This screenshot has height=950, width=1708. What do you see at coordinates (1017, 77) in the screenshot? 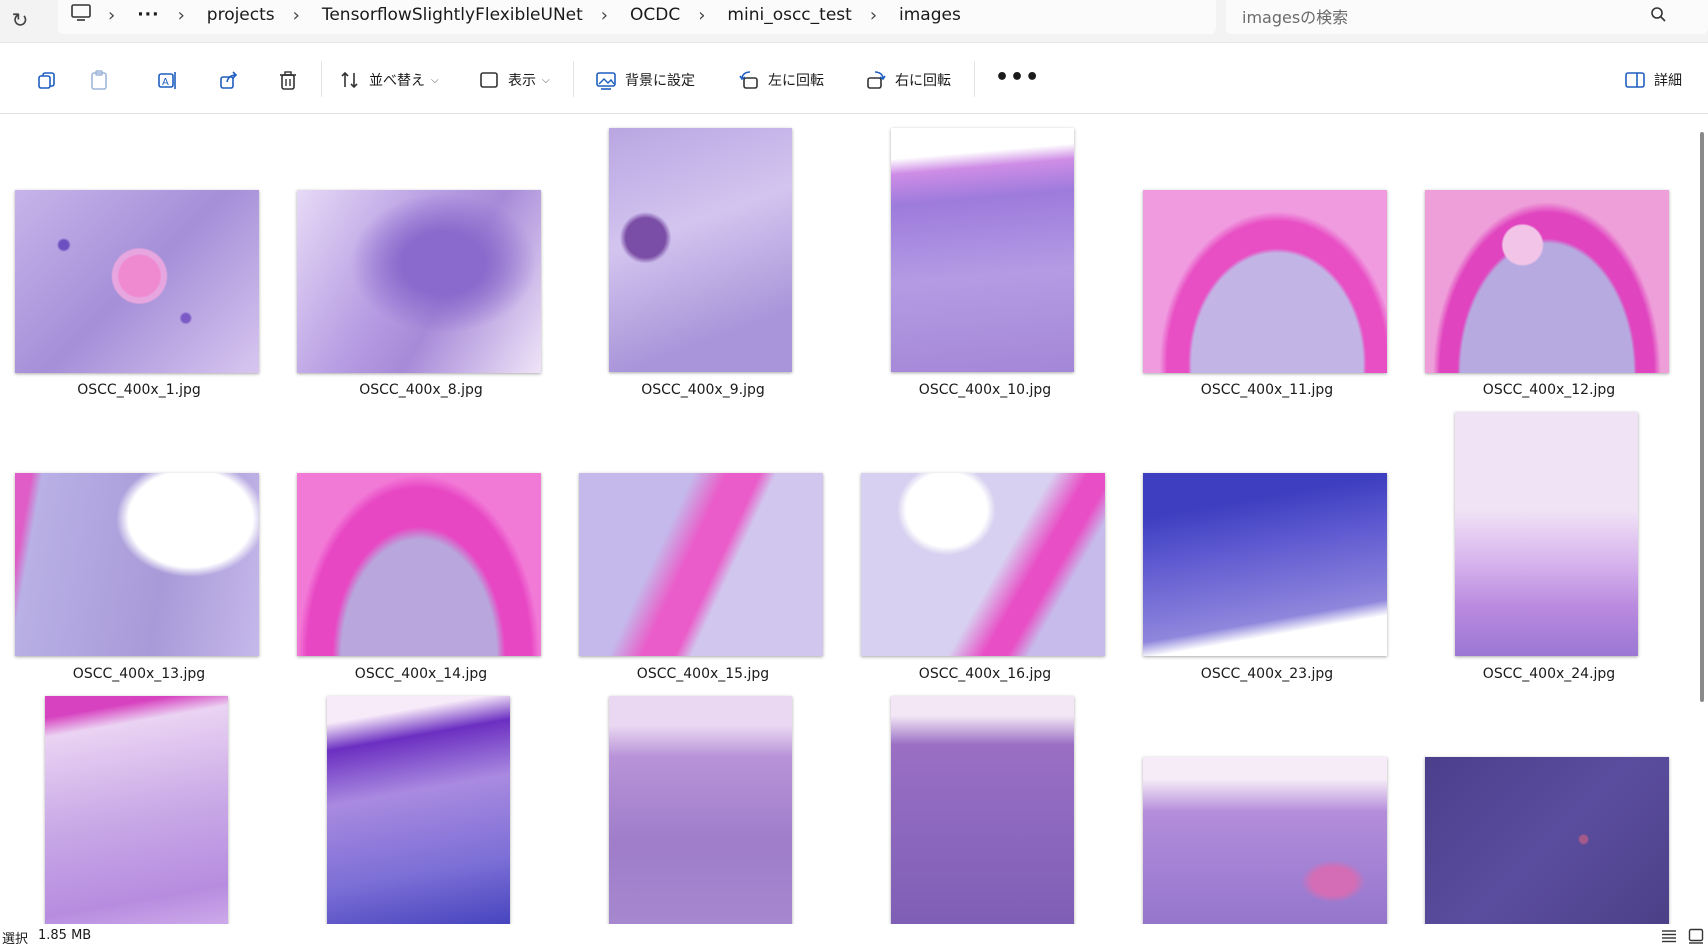
I see `more-options-button: •••` at bounding box center [1017, 77].